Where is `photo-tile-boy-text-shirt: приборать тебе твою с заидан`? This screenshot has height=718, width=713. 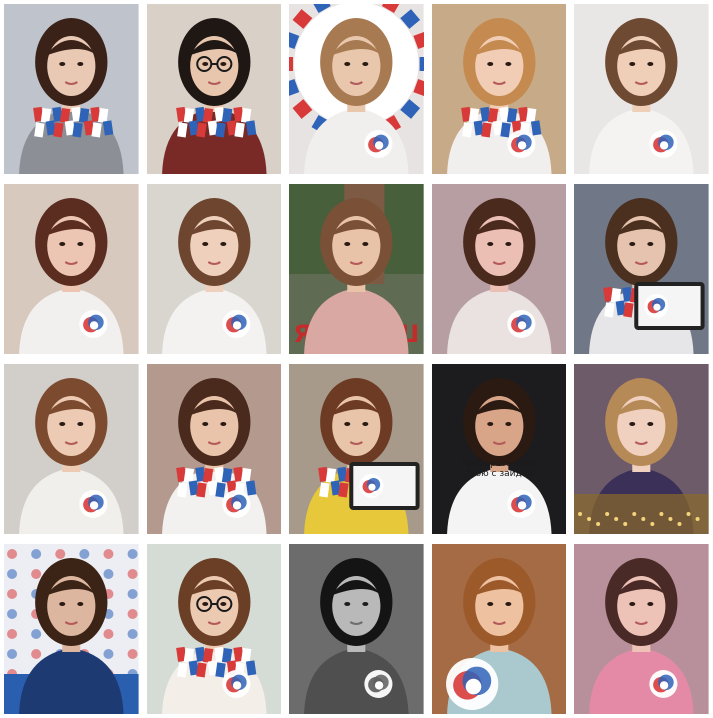
photo-tile-boy-text-shirt: приборать тебе твою с заидан is located at coordinates (499, 449).